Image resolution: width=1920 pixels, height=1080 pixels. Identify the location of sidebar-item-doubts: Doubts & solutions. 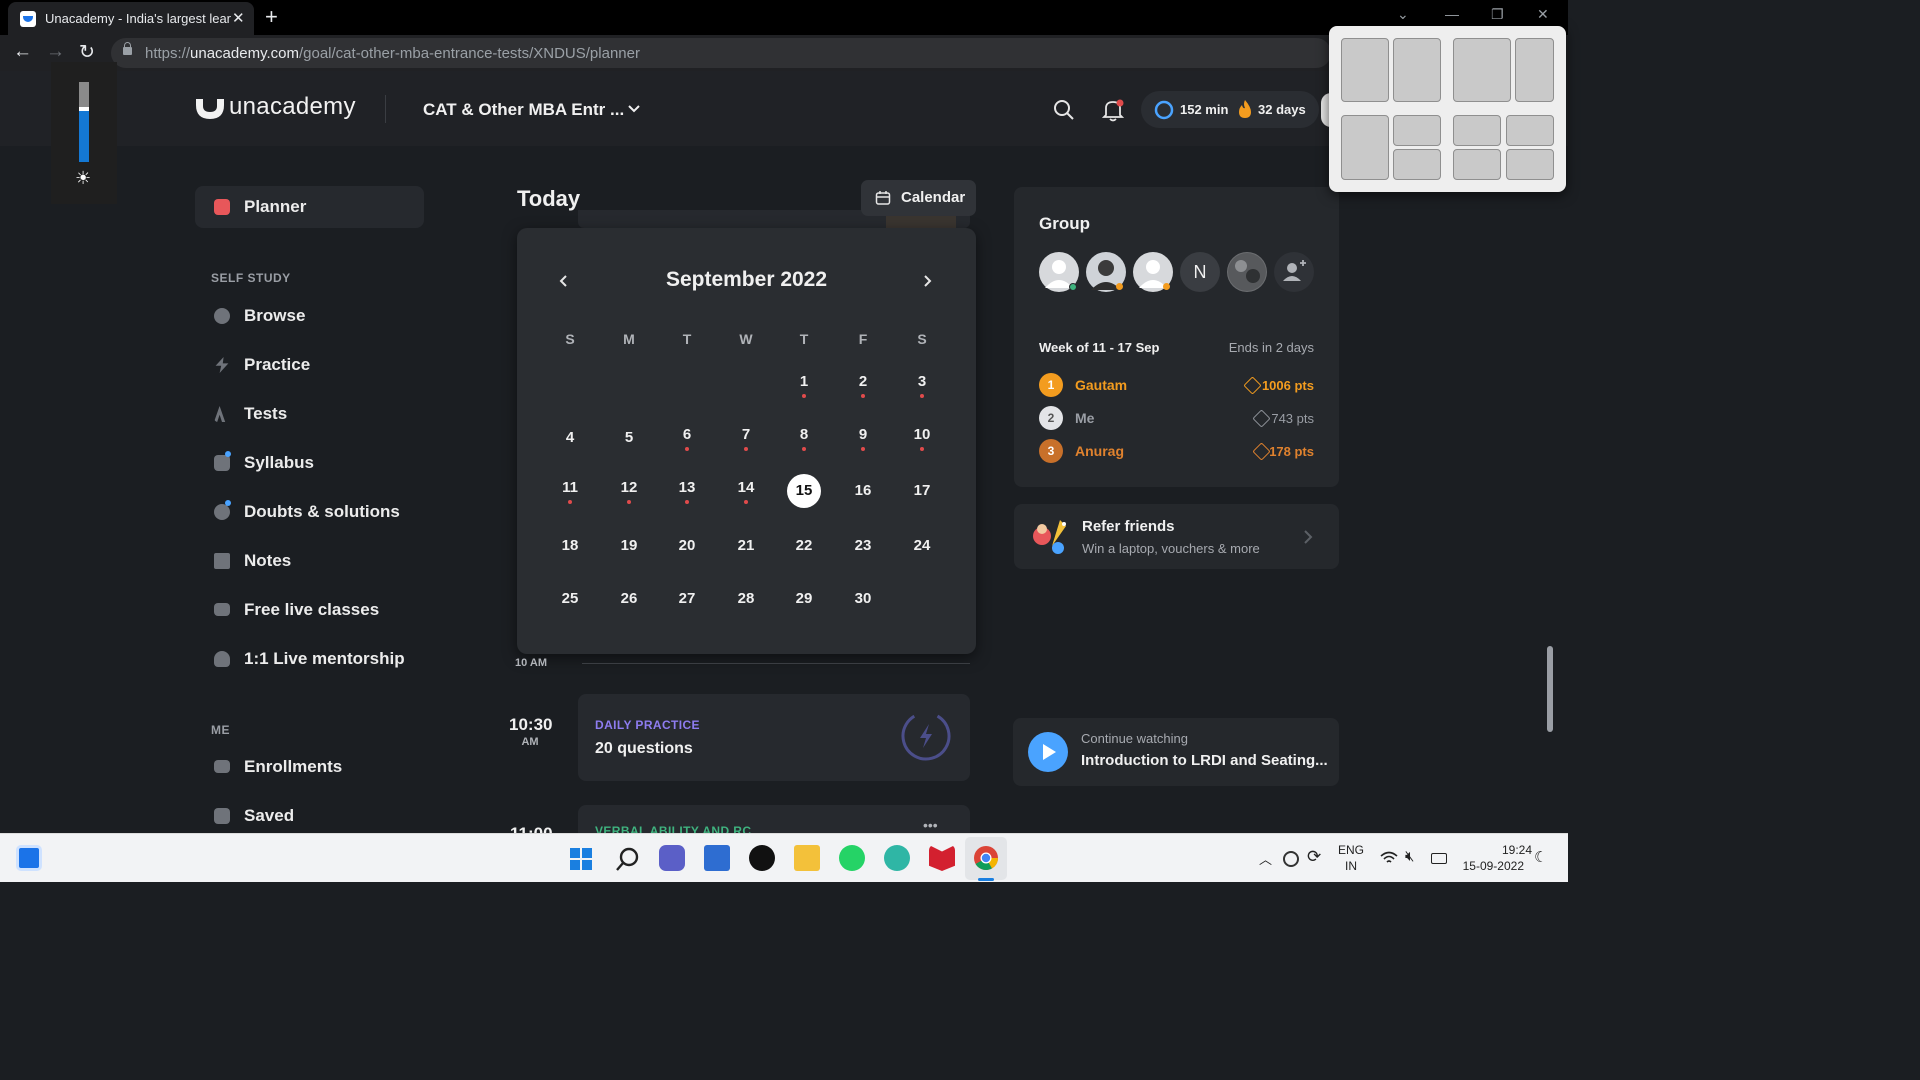
(309, 512).